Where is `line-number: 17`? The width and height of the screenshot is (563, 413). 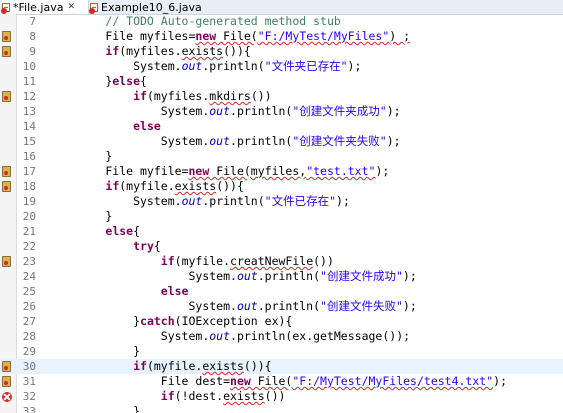 line-number: 17 is located at coordinates (29, 171).